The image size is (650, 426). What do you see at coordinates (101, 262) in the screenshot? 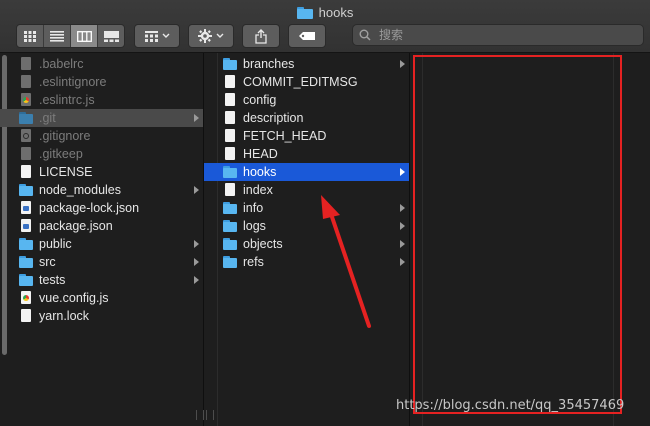
I see `col1-item-src: src` at bounding box center [101, 262].